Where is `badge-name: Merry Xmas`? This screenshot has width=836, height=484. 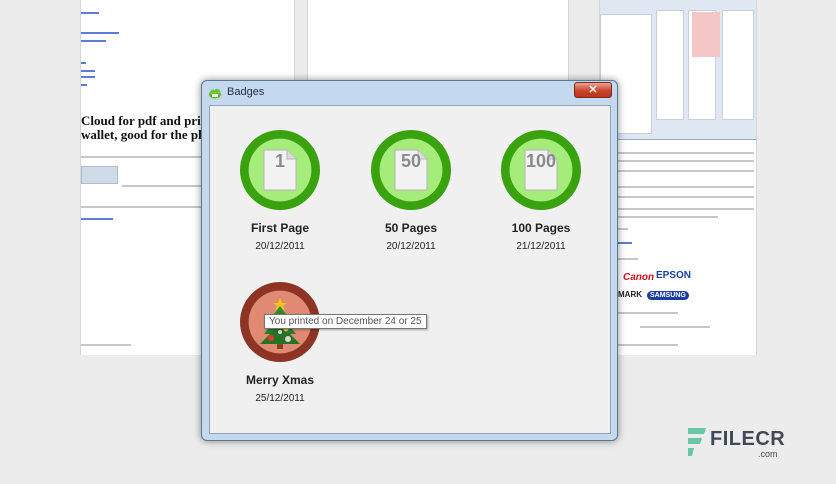 badge-name: Merry Xmas is located at coordinates (280, 380).